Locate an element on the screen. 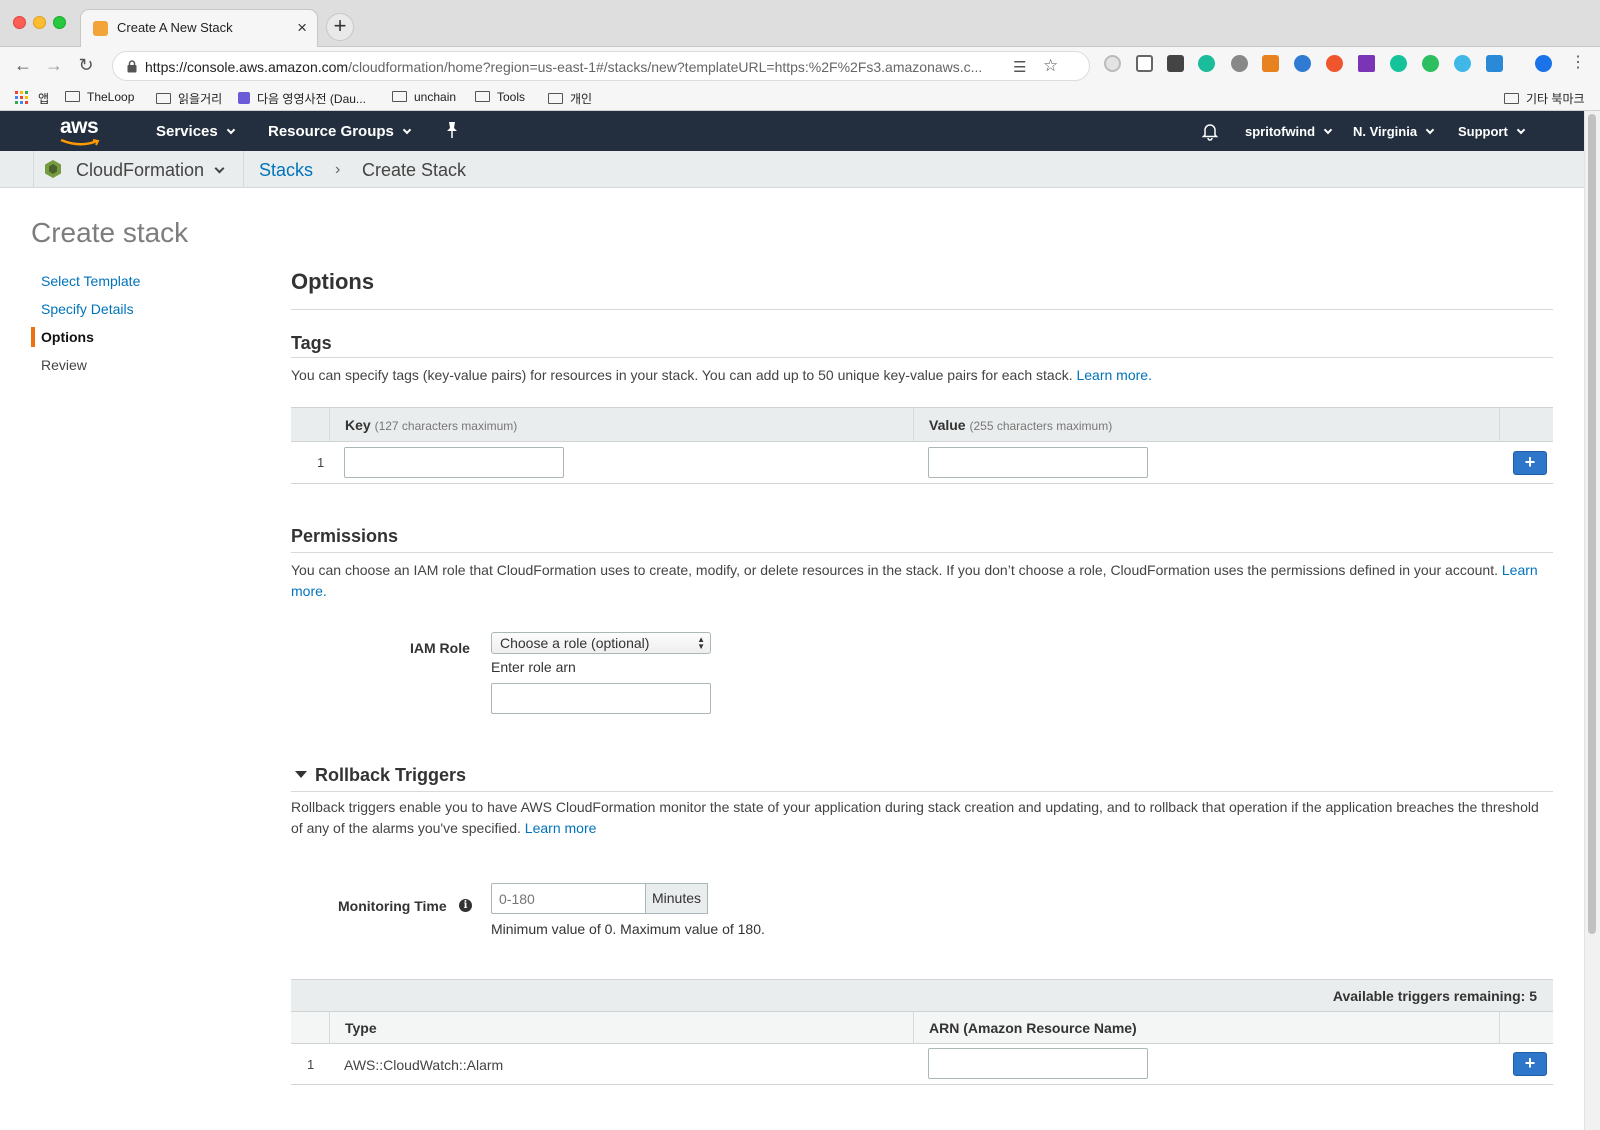 The height and width of the screenshot is (1130, 1600). resource-groups-menu: Resource Groups is located at coordinates (340, 131).